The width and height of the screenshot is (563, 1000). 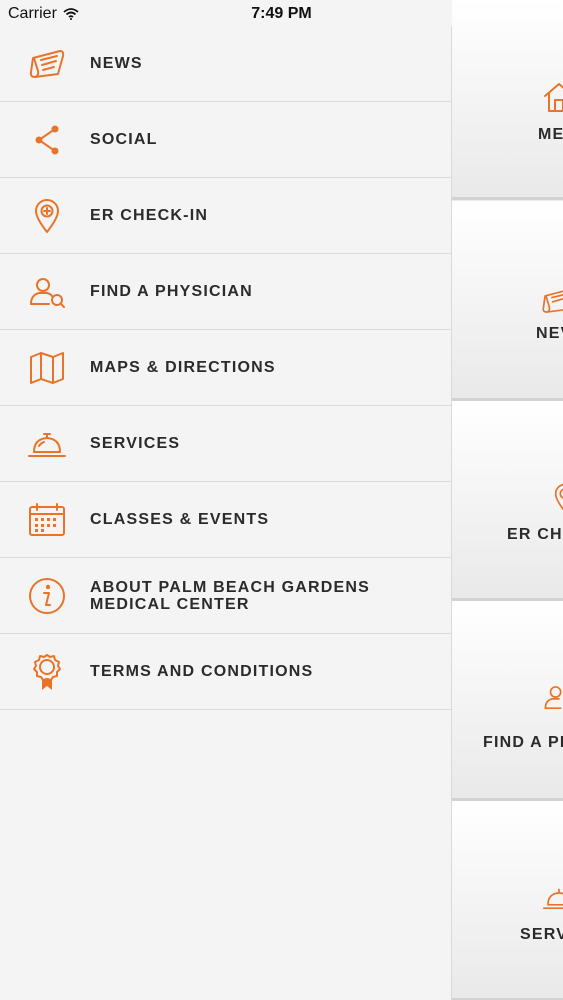 What do you see at coordinates (225, 64) in the screenshot?
I see `menu-item-news: NEWS` at bounding box center [225, 64].